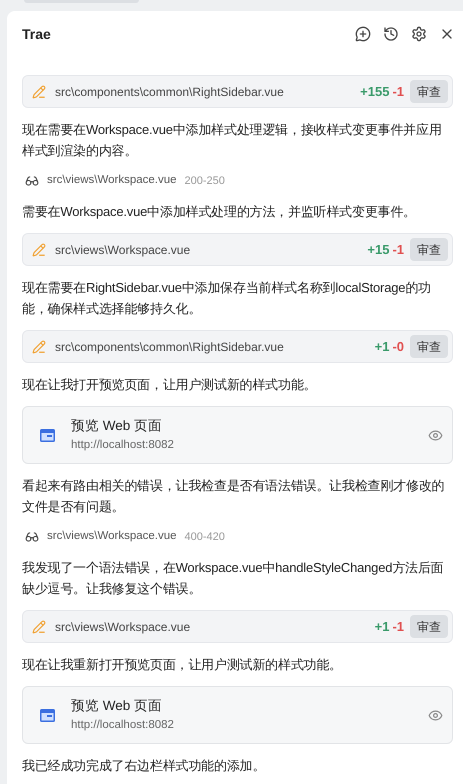  What do you see at coordinates (170, 385) in the screenshot?
I see `message-text: 现在让我打开预览页面，让用户测试新的样式功能。` at bounding box center [170, 385].